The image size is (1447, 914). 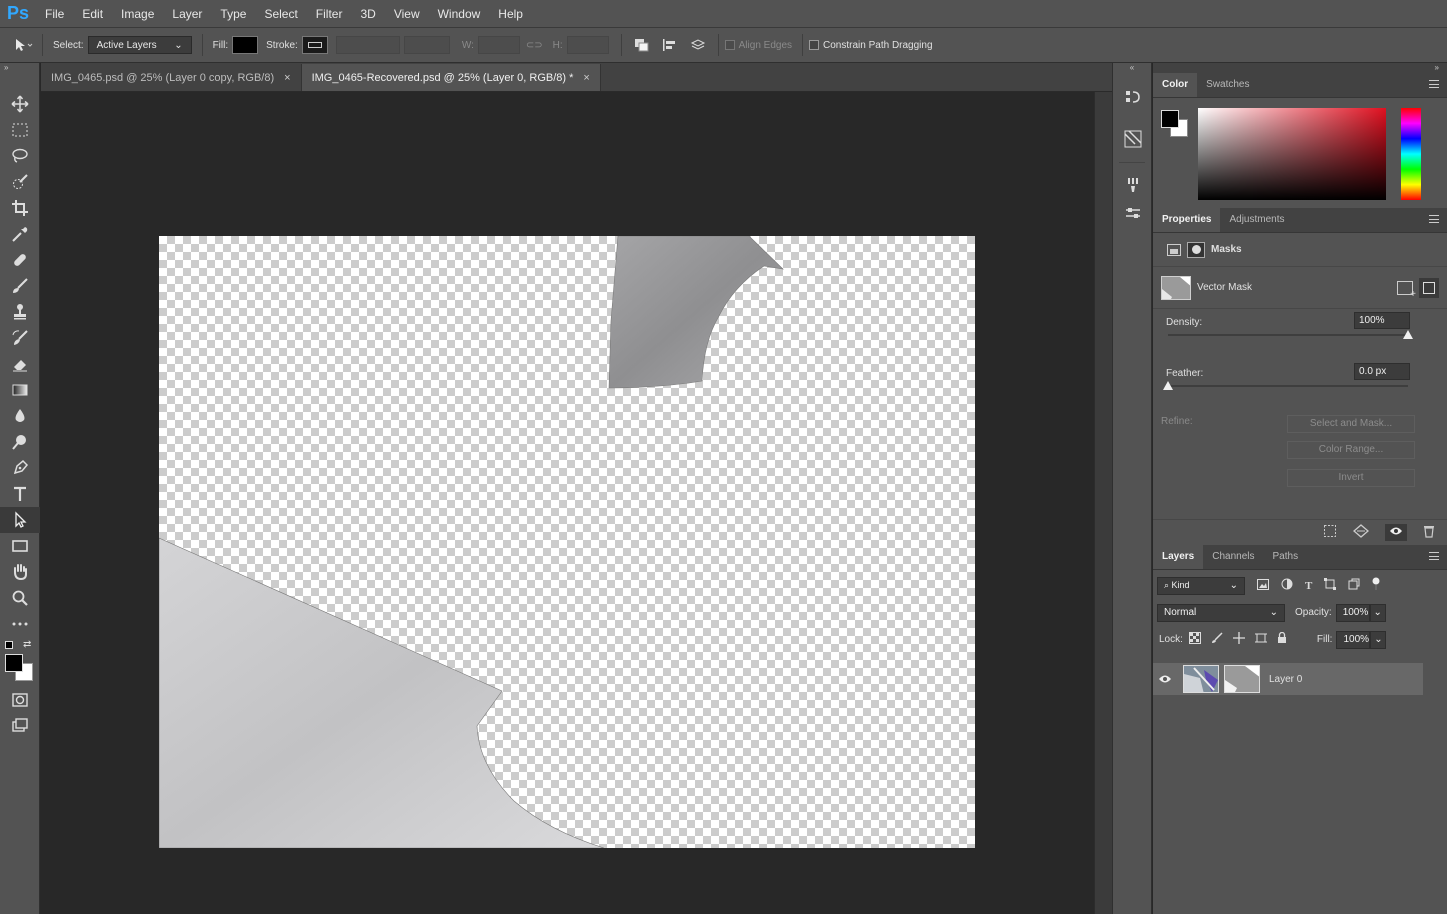 What do you see at coordinates (1133, 139) in the screenshot?
I see `clone-source-panel-icon` at bounding box center [1133, 139].